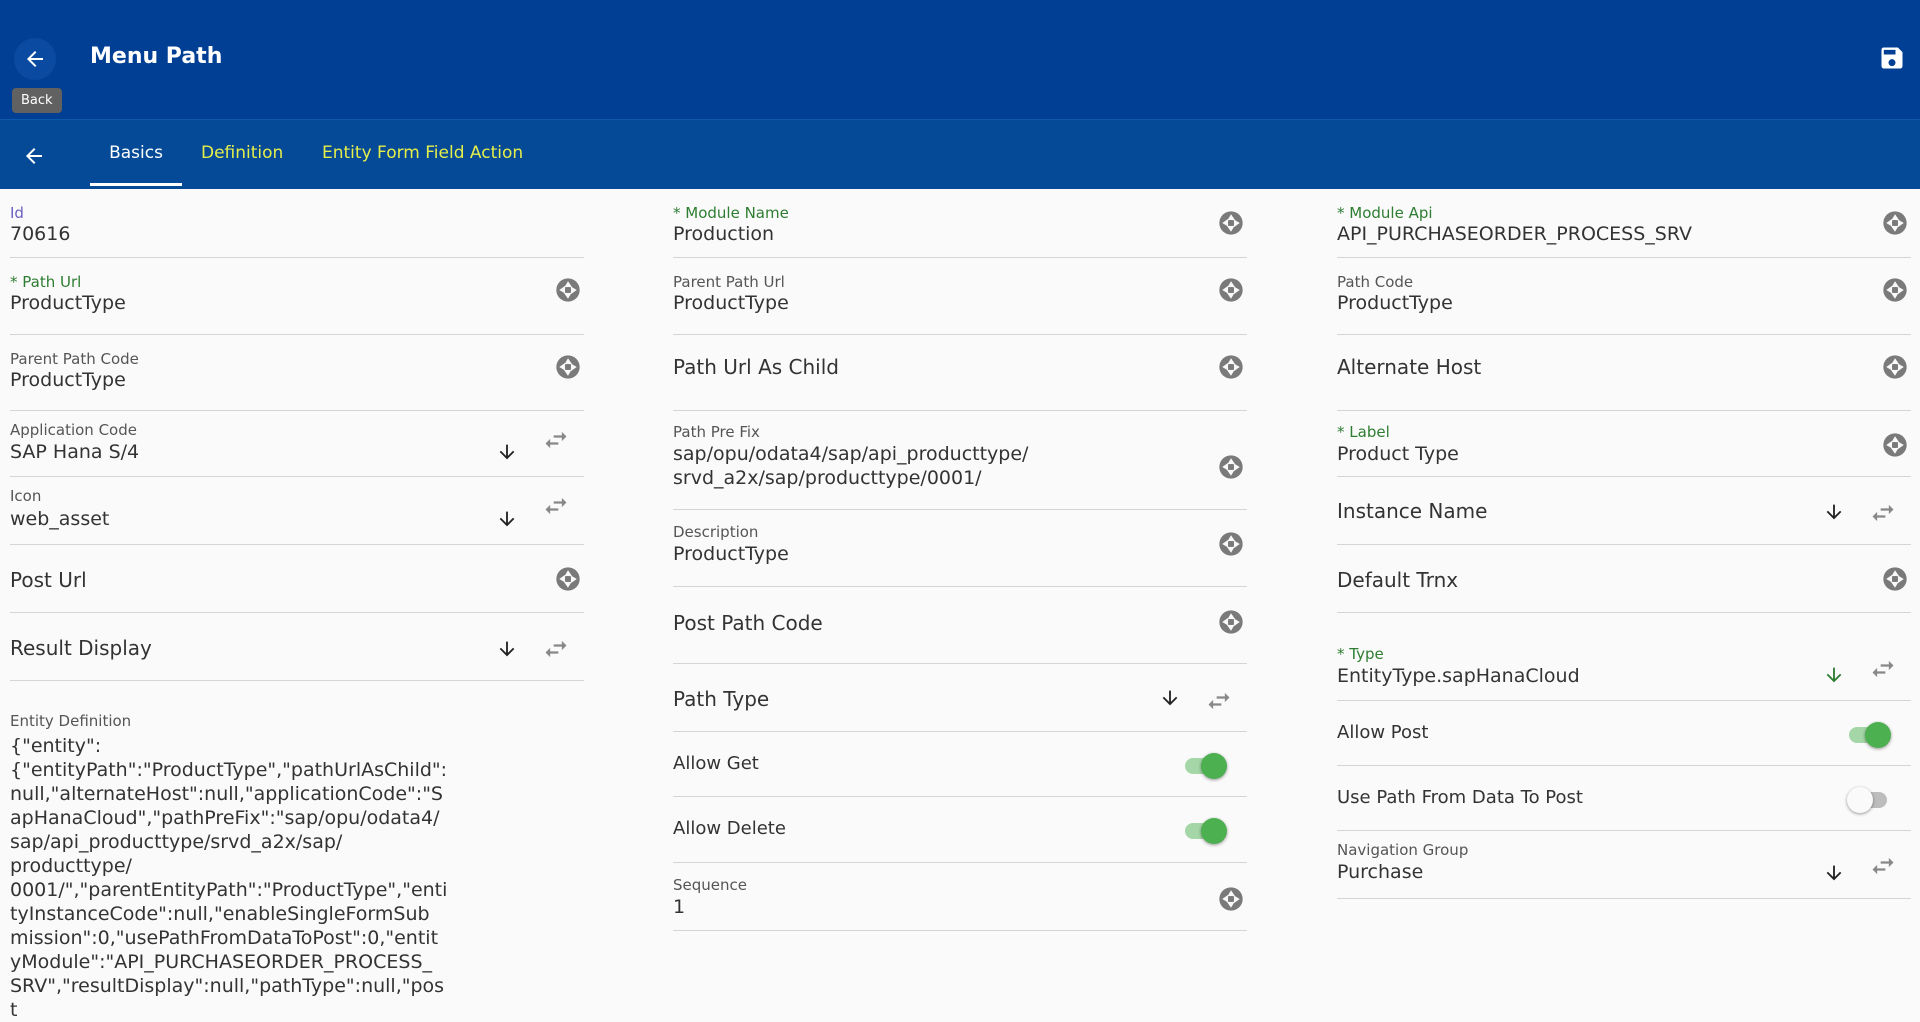  I want to click on label-field: * Label Product Type, so click(1624, 444).